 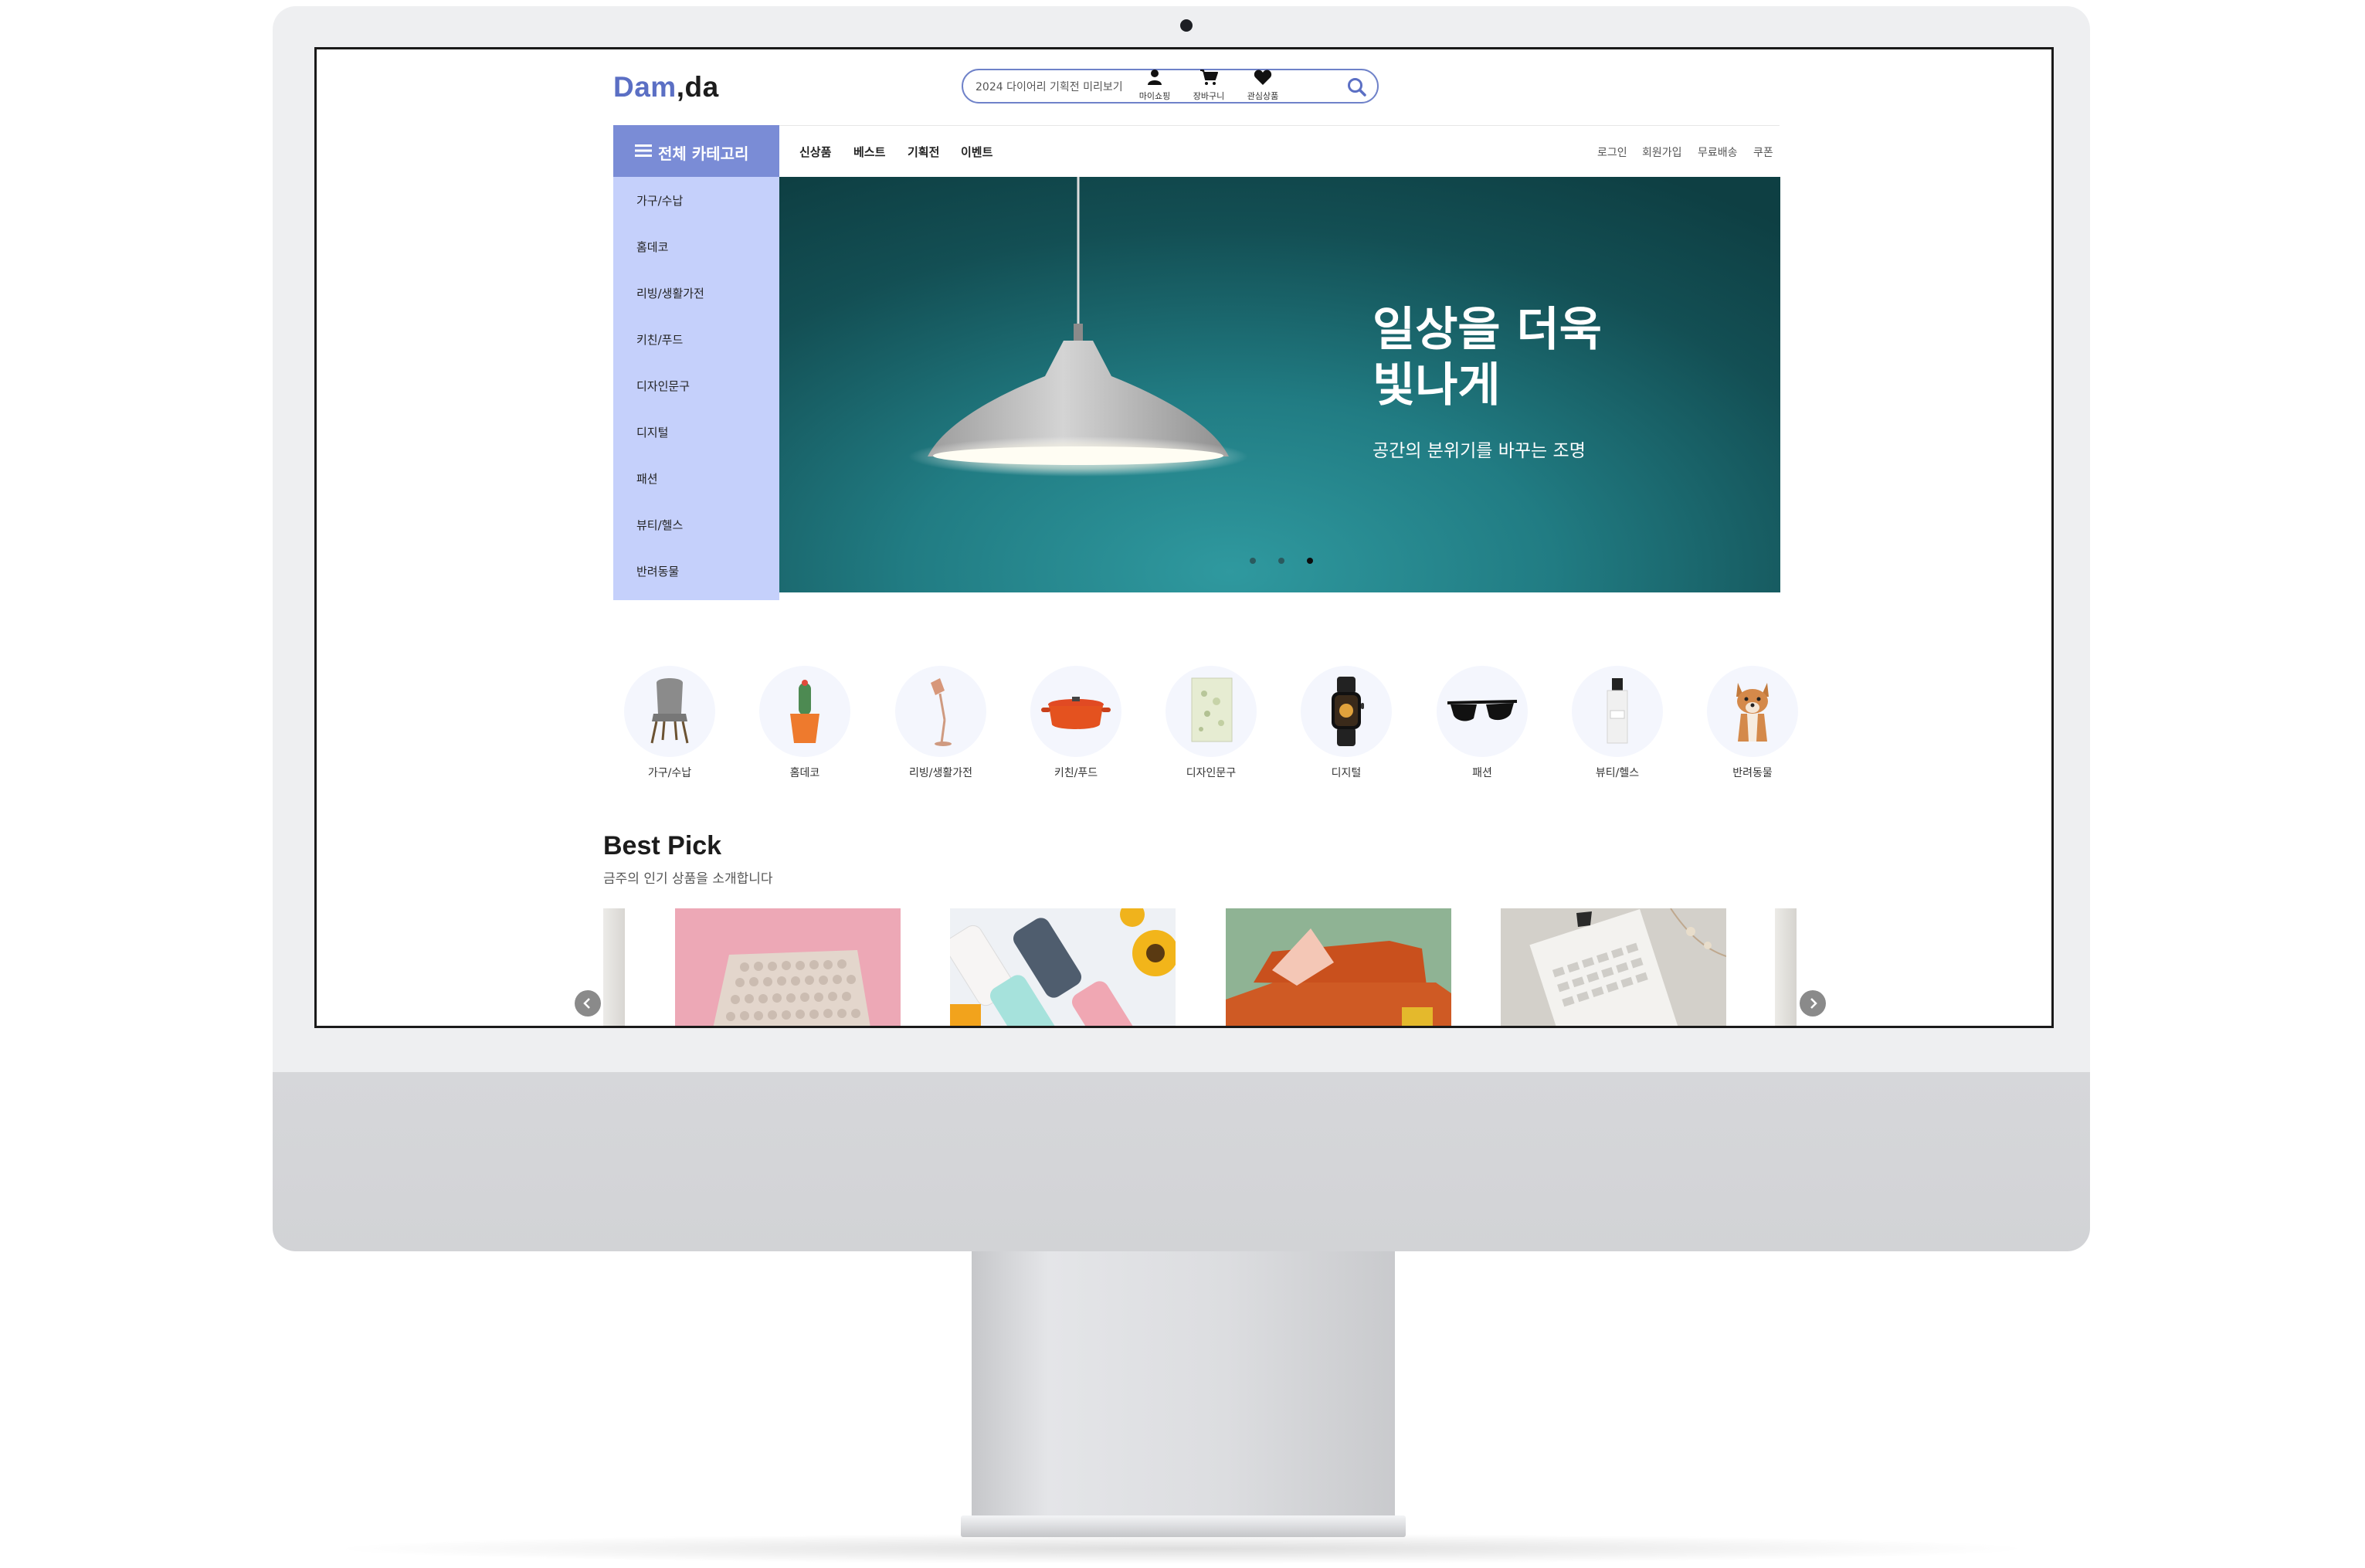 What do you see at coordinates (663, 386) in the screenshot?
I see `category-item-stationery: 디자인문구` at bounding box center [663, 386].